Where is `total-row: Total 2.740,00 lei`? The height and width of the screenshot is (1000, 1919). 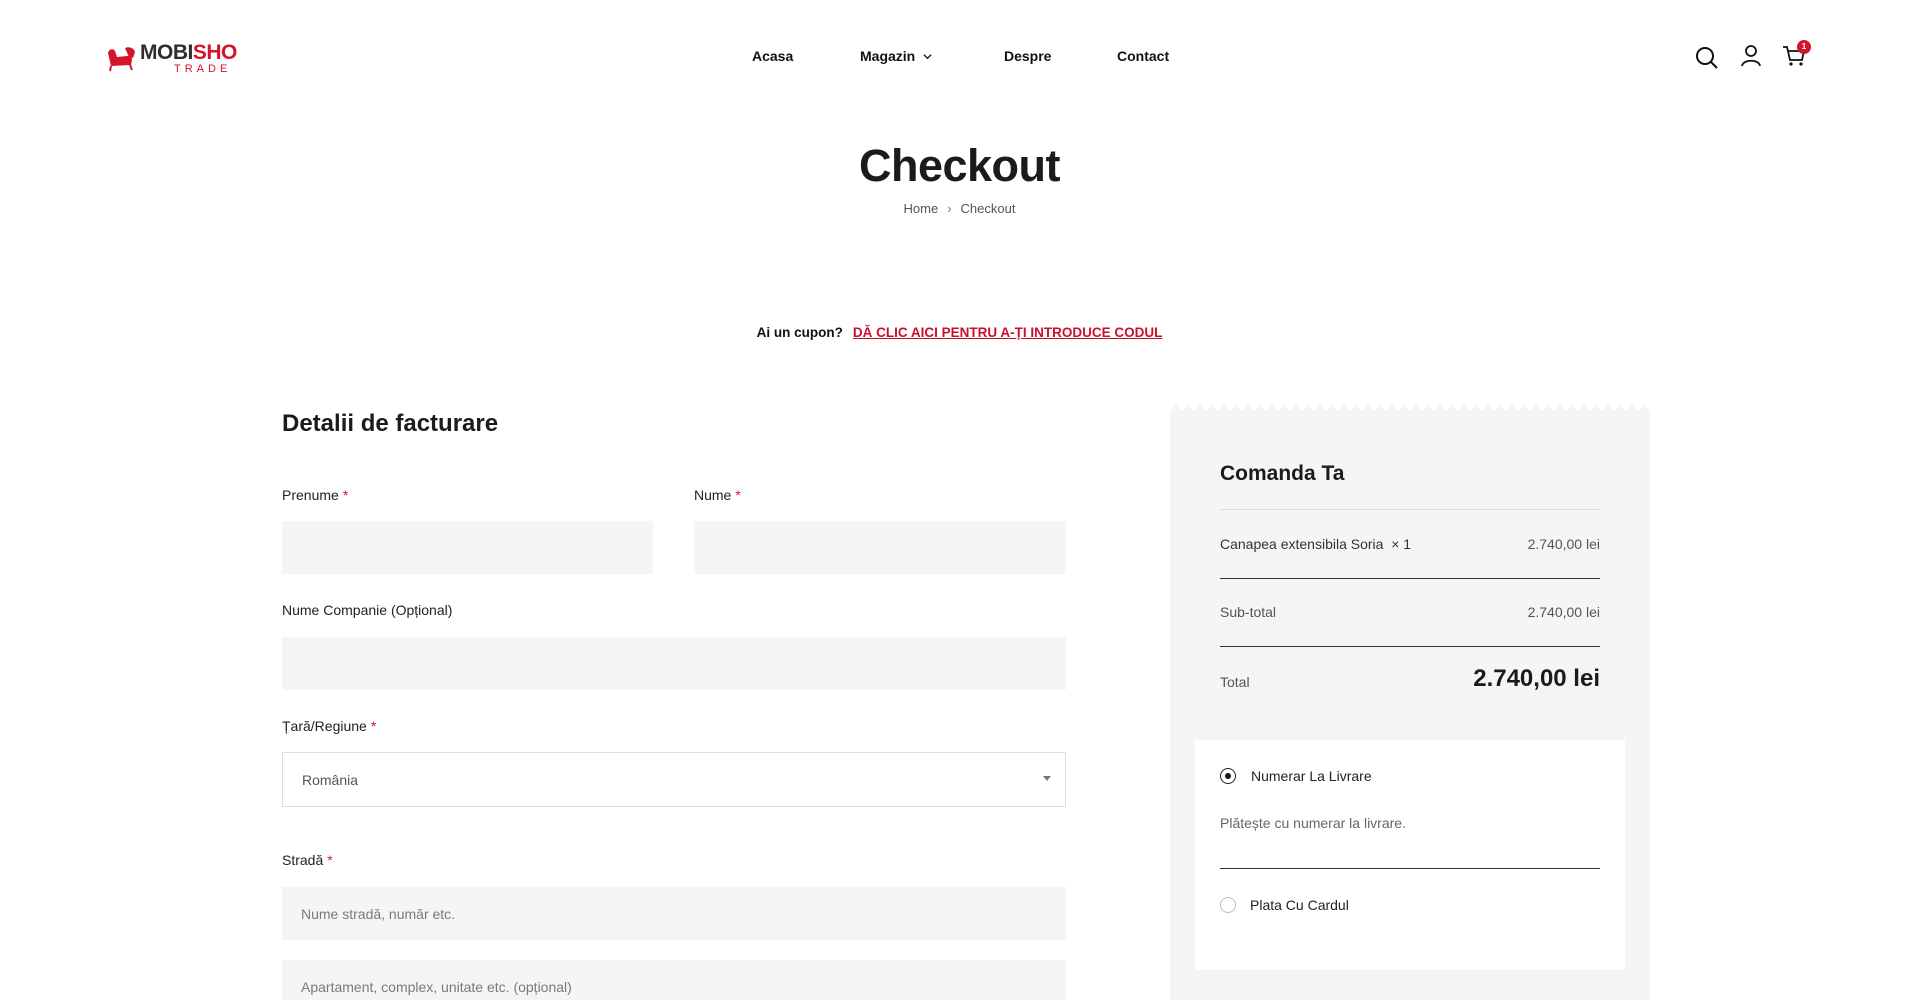 total-row: Total 2.740,00 lei is located at coordinates (1410, 679).